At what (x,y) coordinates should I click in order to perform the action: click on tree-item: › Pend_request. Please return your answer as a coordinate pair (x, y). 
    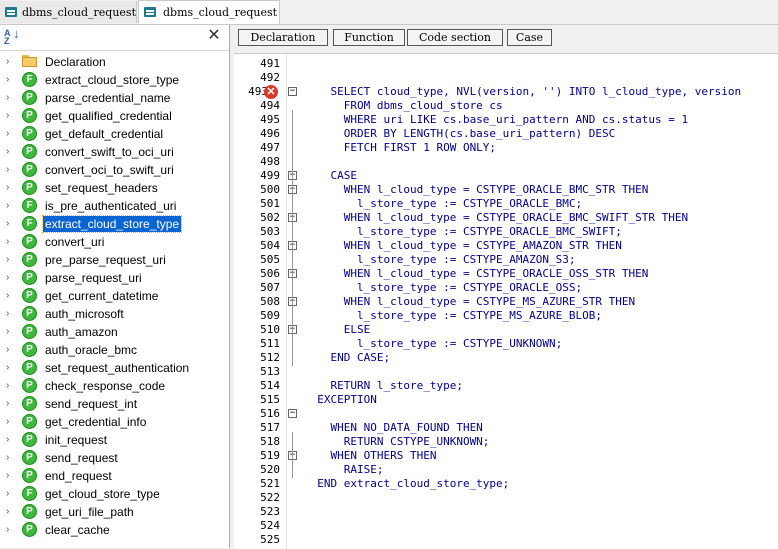
    Looking at the image, I should click on (114, 476).